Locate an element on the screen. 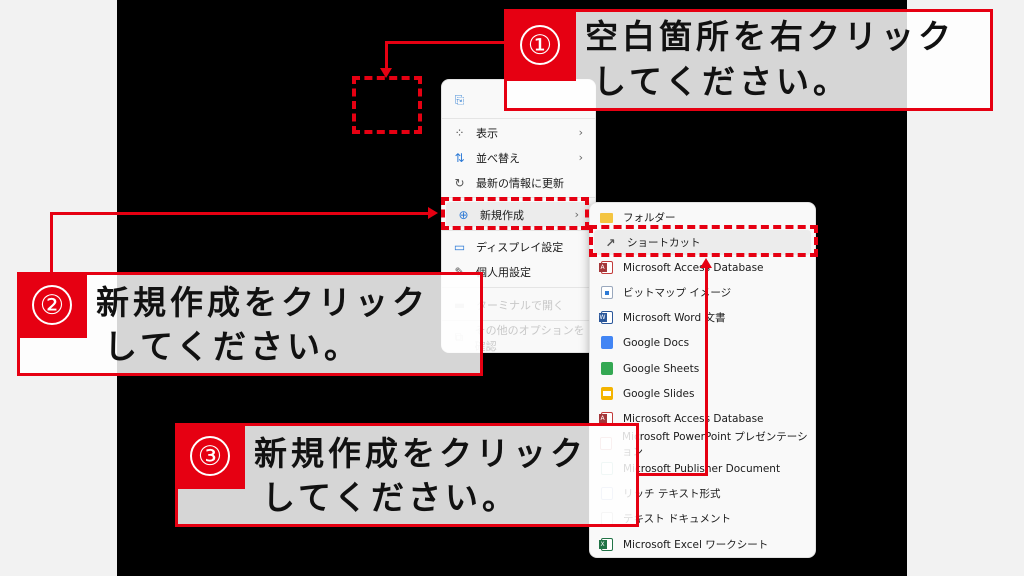 The height and width of the screenshot is (576, 1024). submenu-item-label: ビットマップ イメージ is located at coordinates (677, 293).